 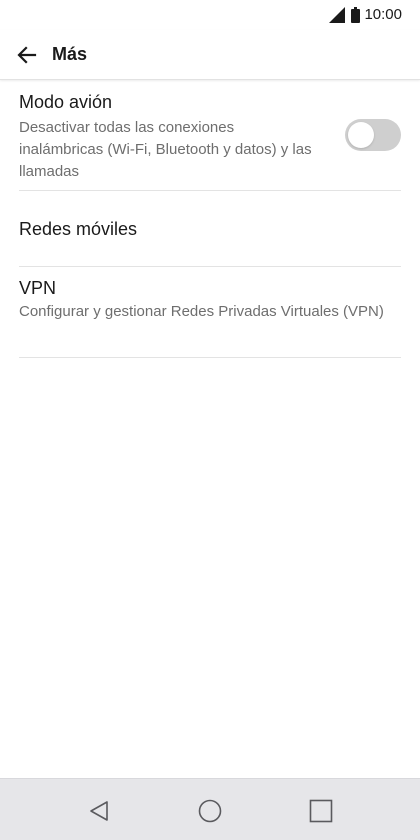 I want to click on page-title: Más, so click(x=70, y=54).